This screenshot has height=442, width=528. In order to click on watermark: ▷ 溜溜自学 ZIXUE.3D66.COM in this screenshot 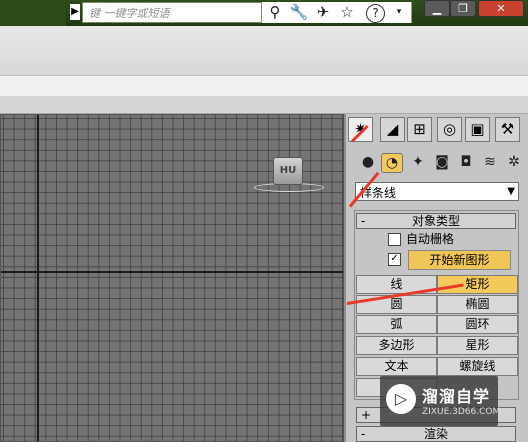, I will do `click(440, 401)`.